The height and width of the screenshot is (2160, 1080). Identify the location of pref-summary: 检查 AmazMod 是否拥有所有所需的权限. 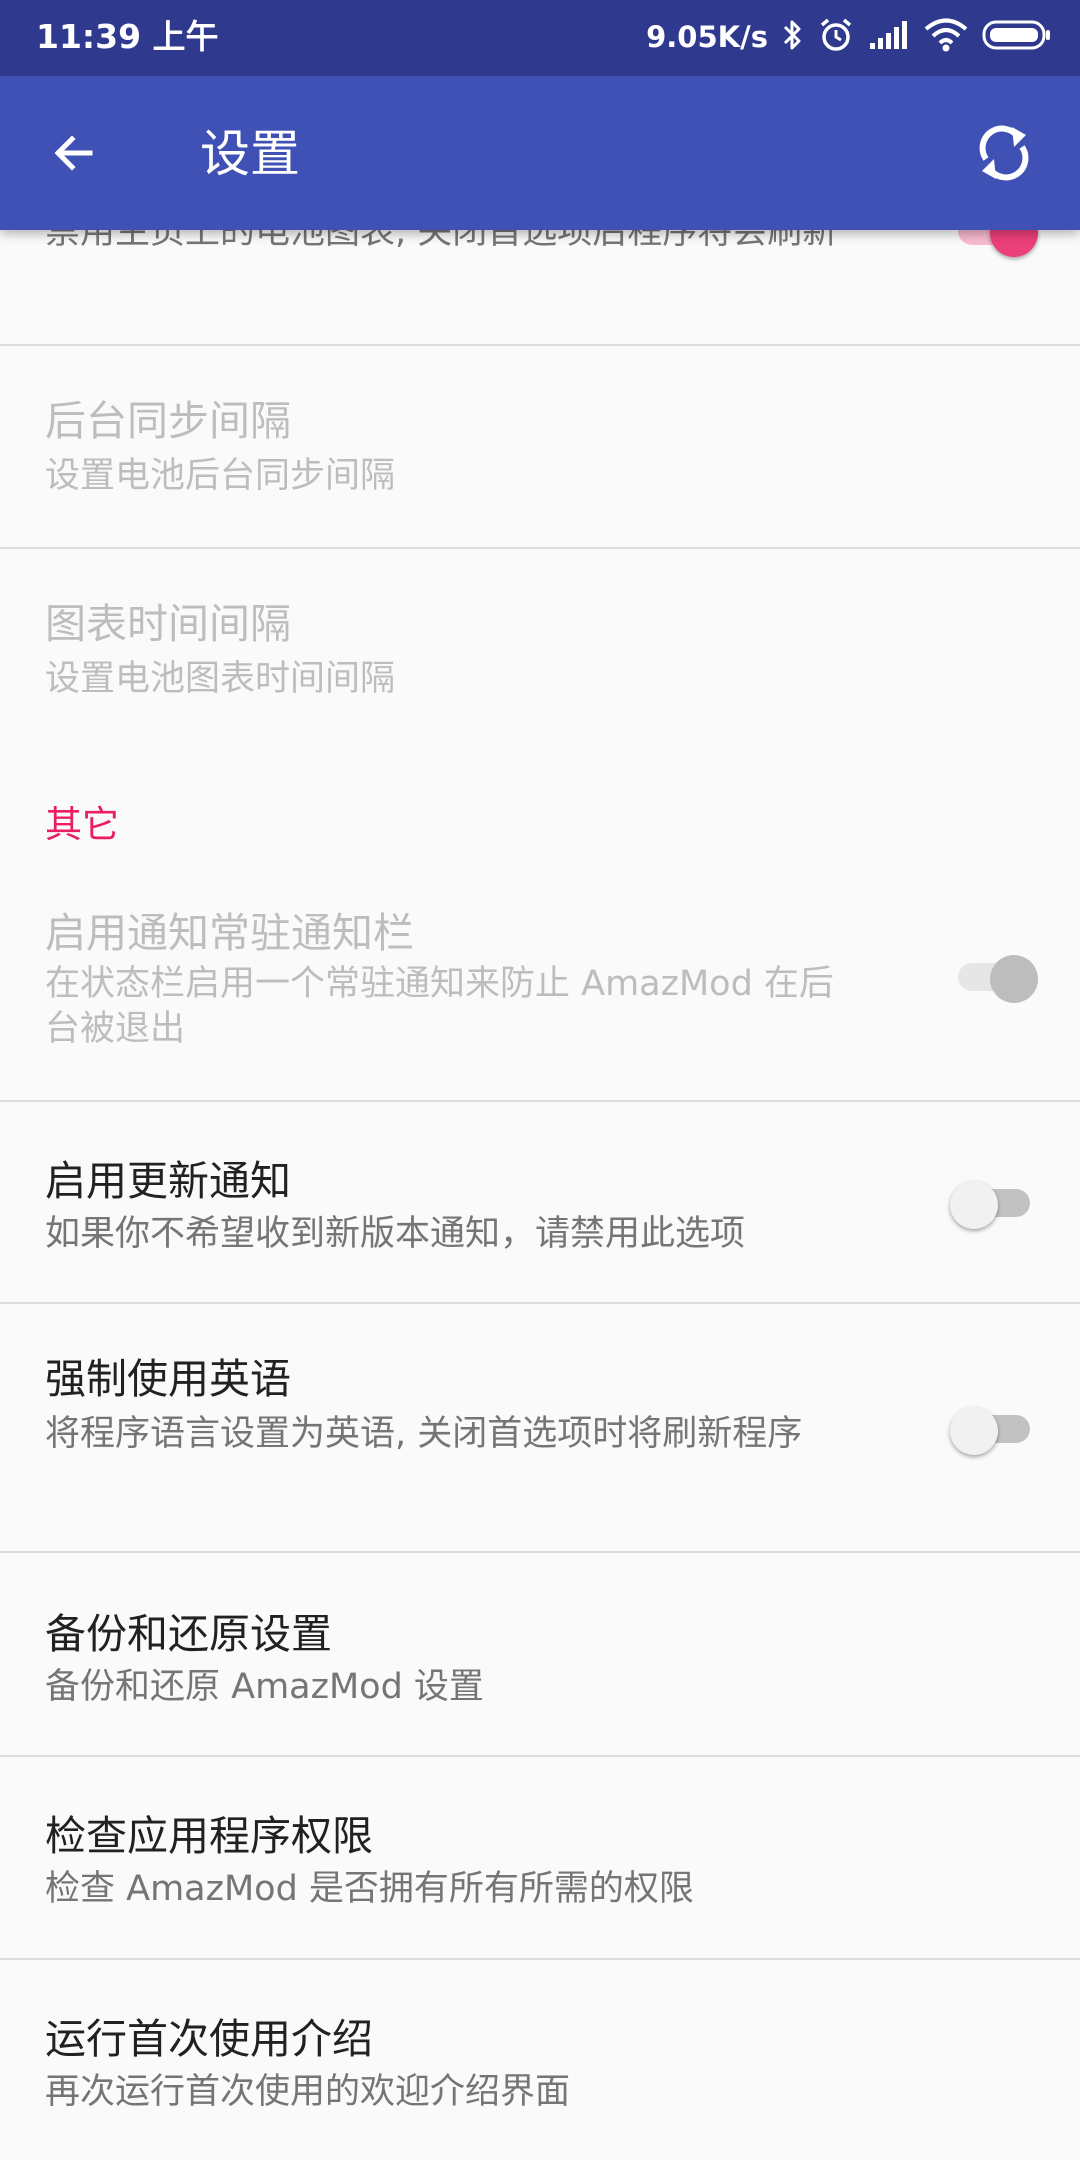
(369, 1889).